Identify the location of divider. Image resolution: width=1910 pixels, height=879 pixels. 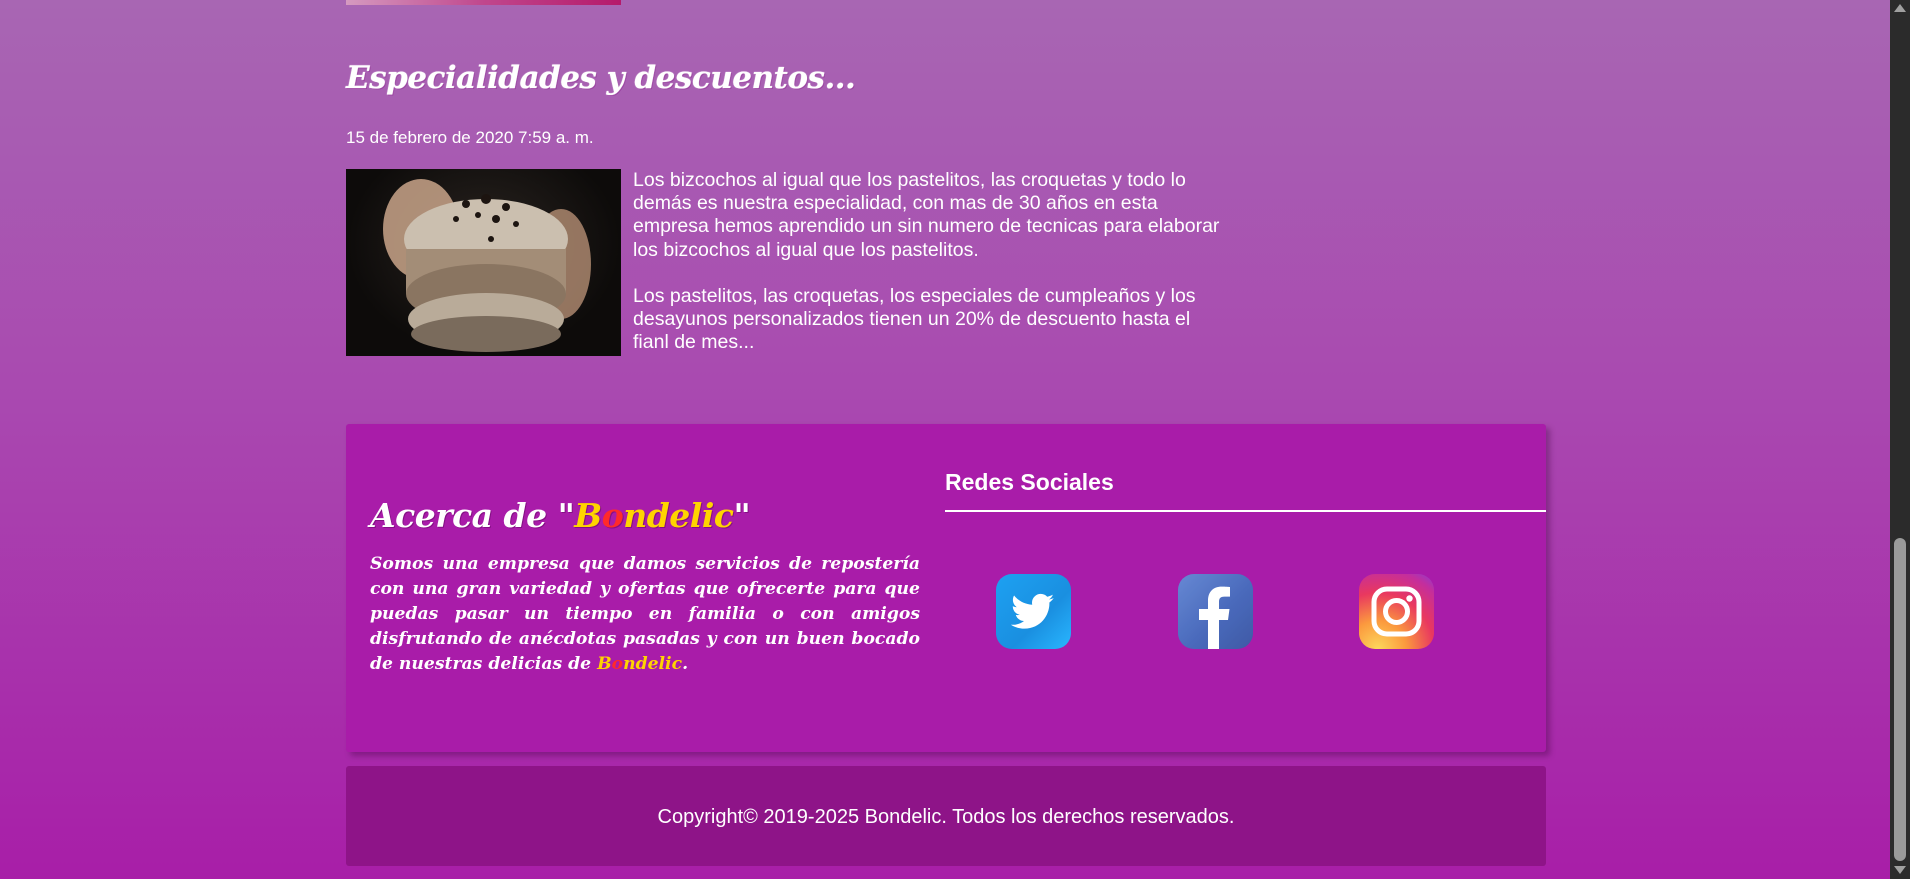
(1245, 511).